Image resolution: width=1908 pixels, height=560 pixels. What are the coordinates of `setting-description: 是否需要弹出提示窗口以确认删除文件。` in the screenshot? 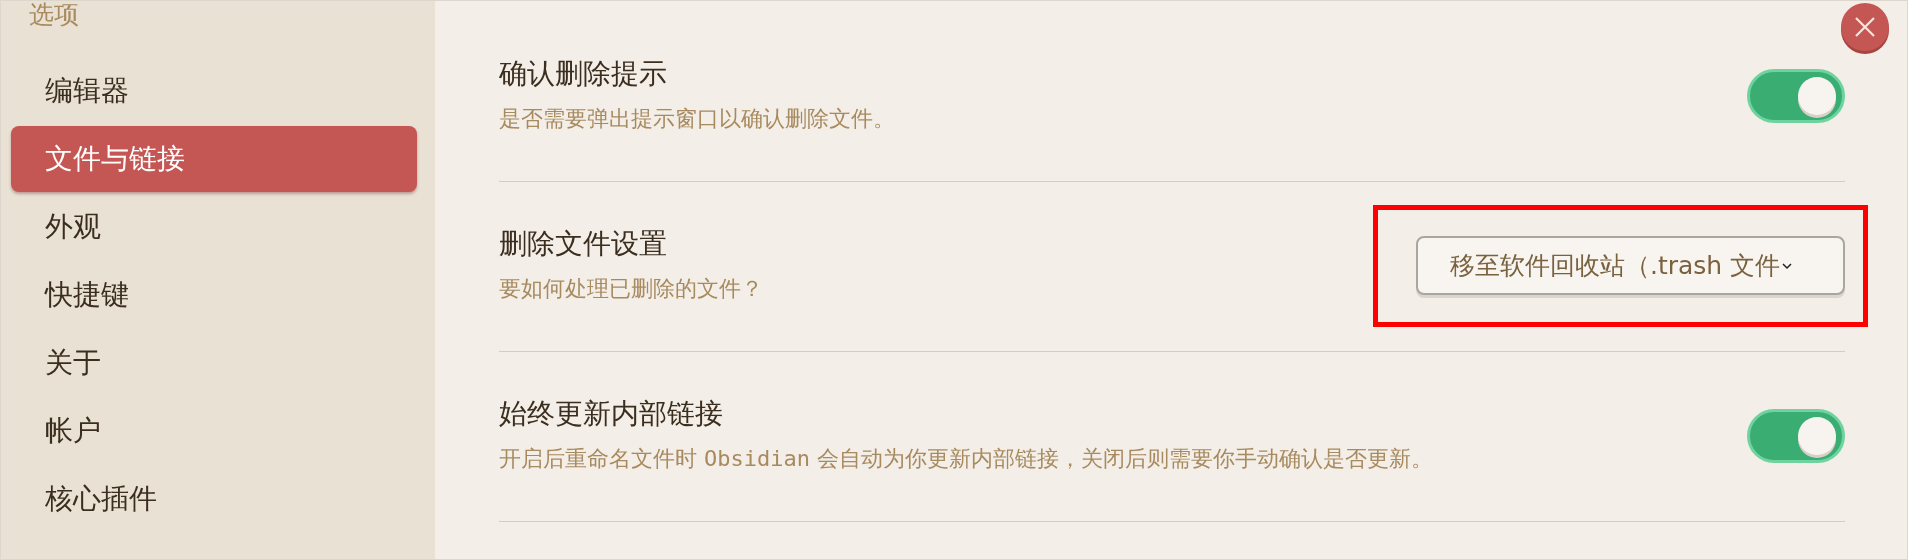 It's located at (697, 119).